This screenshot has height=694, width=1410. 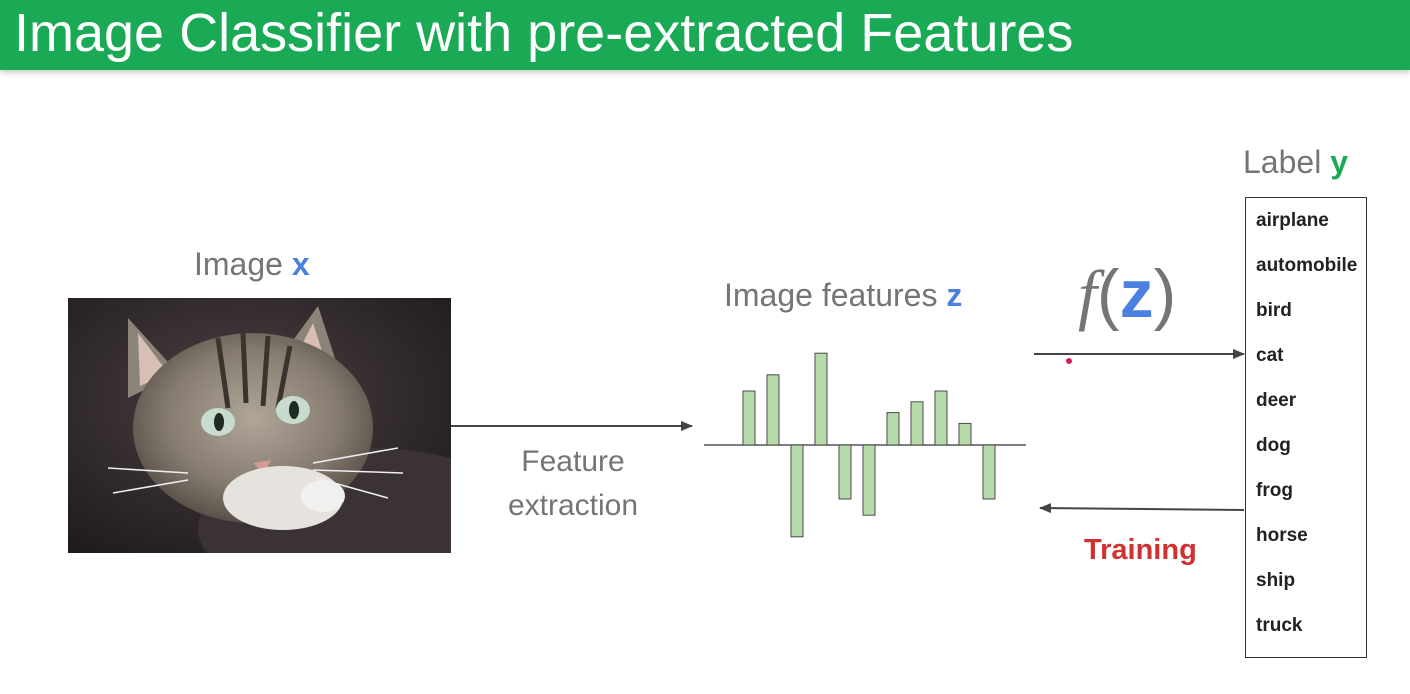 I want to click on training-arrow, so click(x=1142, y=508).